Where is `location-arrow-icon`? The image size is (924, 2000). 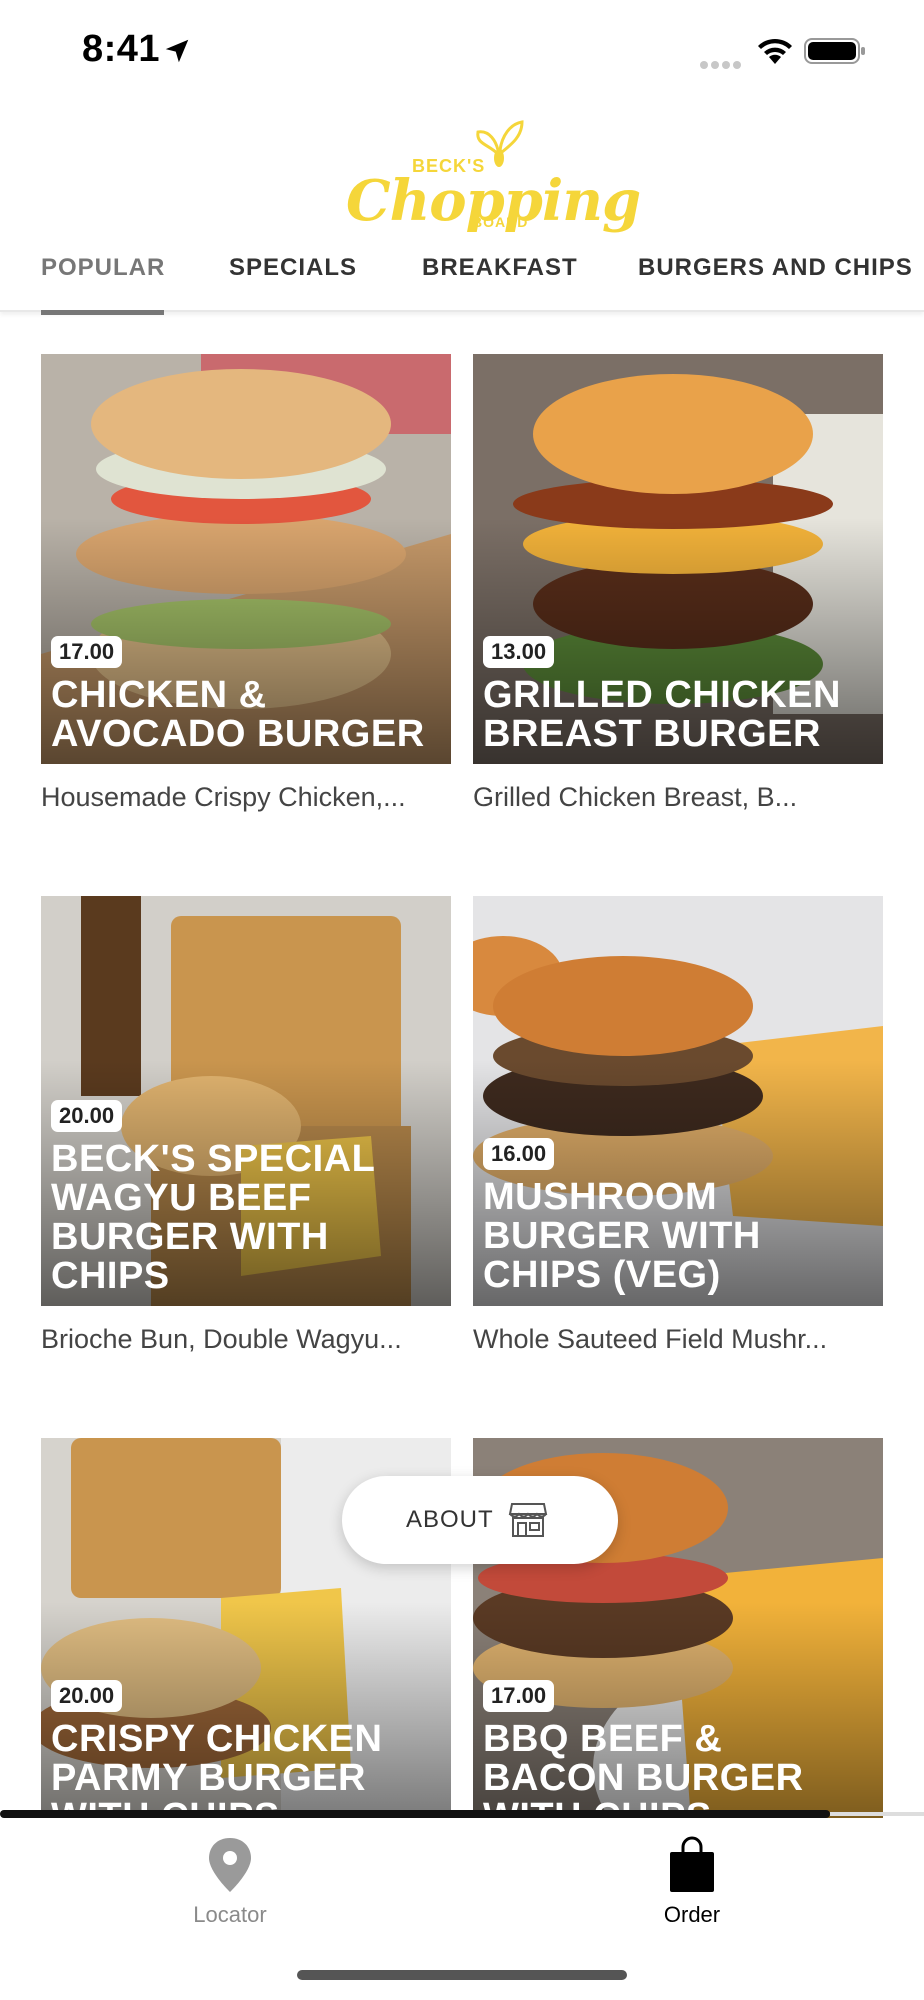 location-arrow-icon is located at coordinates (177, 51).